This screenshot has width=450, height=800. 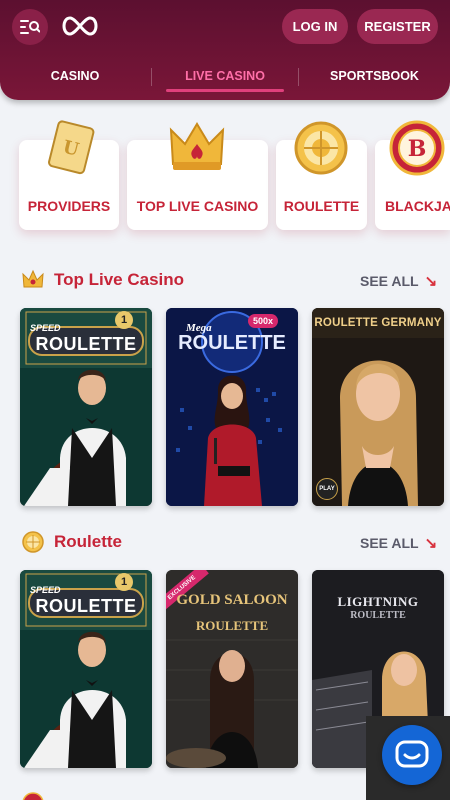 I want to click on menu-search-button, so click(x=30, y=27).